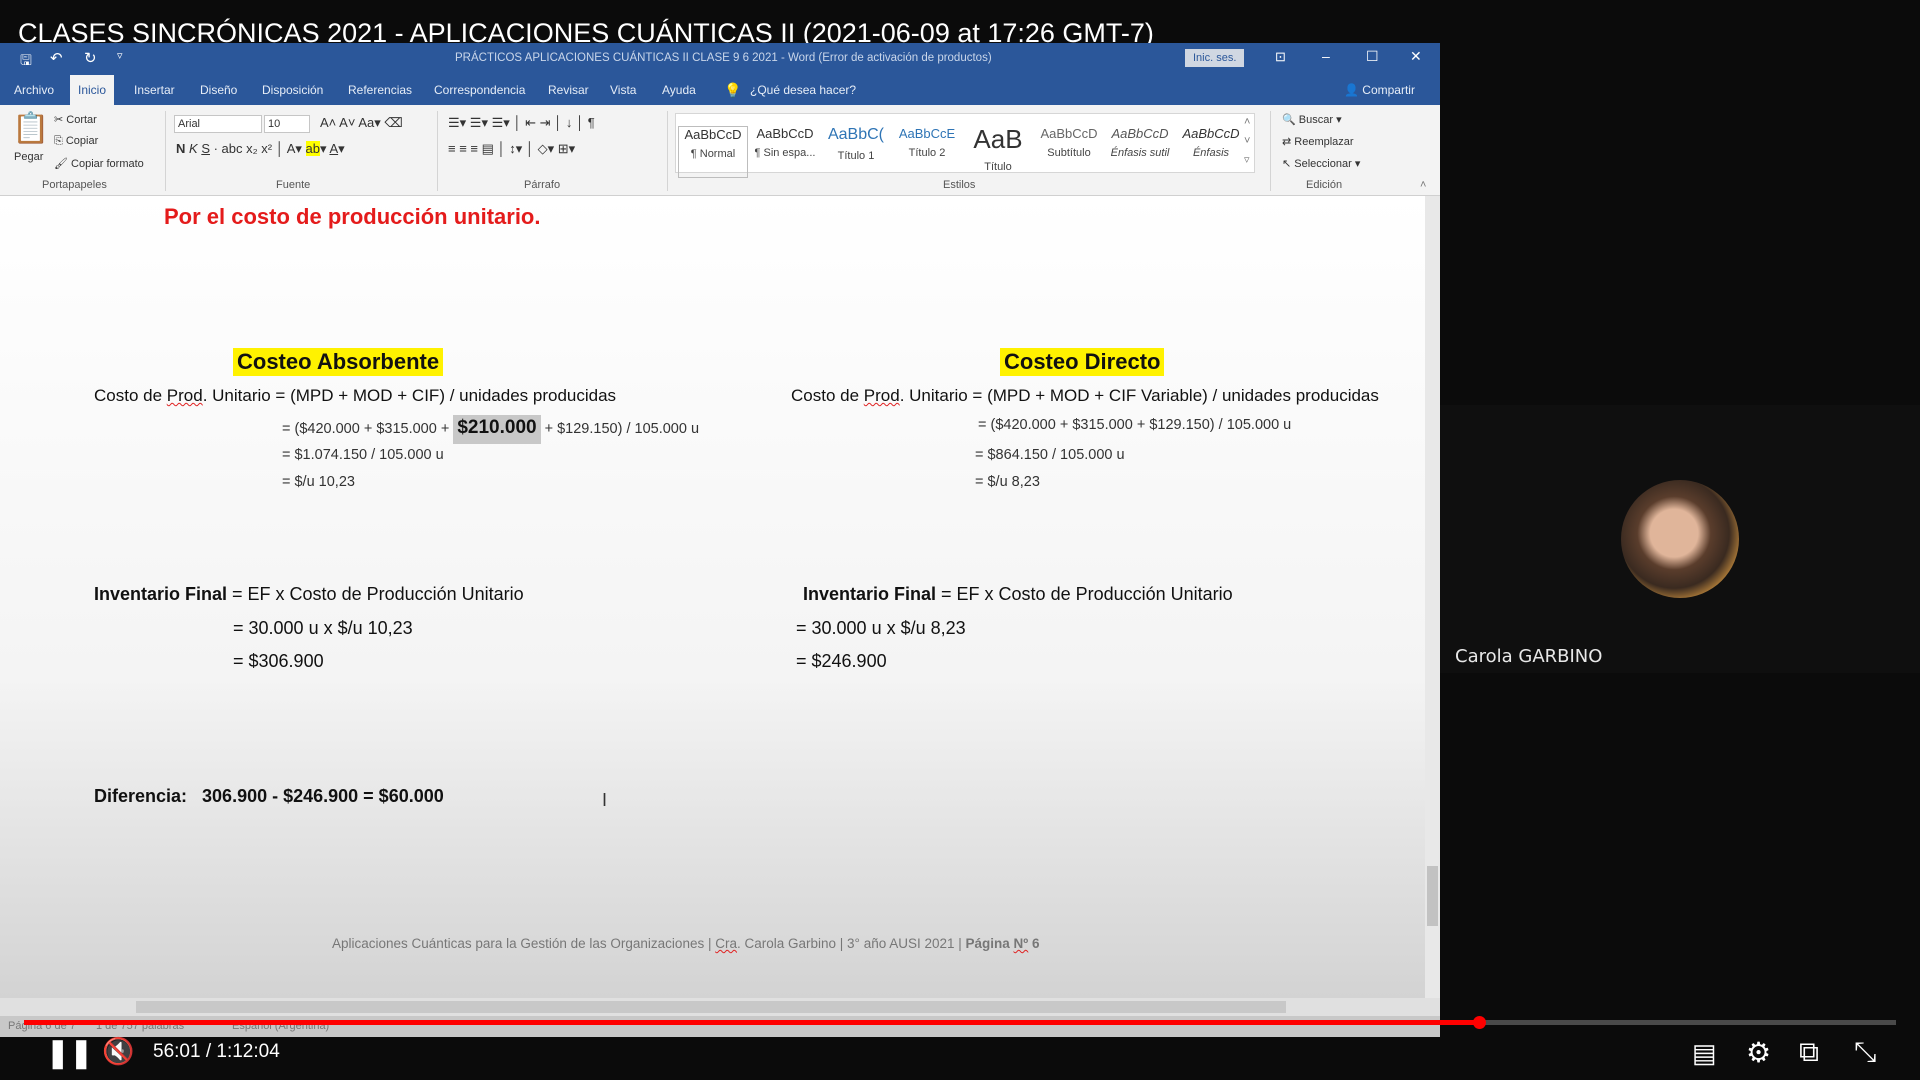  What do you see at coordinates (260, 149) in the screenshot?
I see `font-format-icons: N K S · abc x₂ x² │ A▾ ab▾ A▾` at bounding box center [260, 149].